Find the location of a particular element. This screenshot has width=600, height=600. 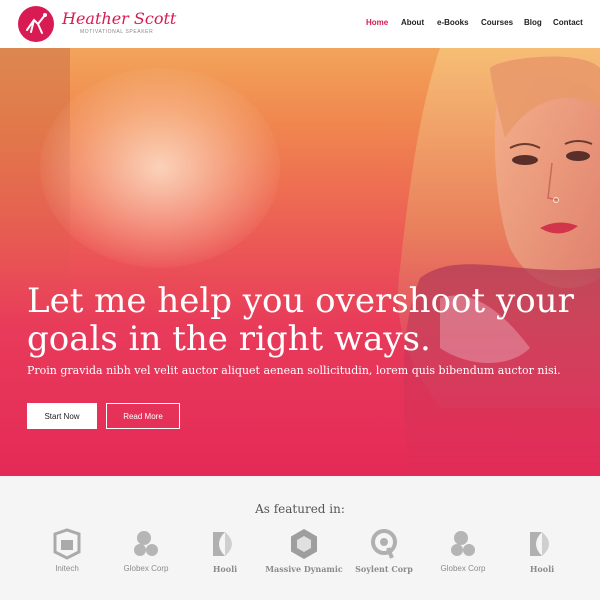

featured-logo-hooli-2: Hooli is located at coordinates (542, 553).